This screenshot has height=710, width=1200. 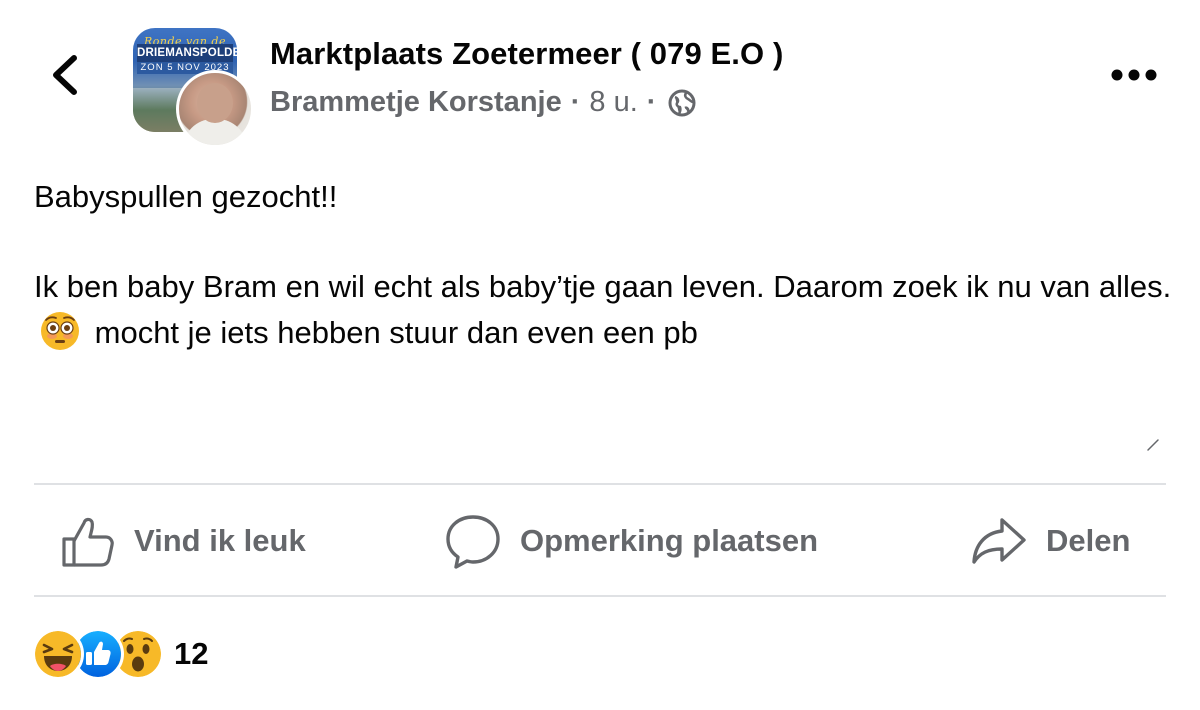 What do you see at coordinates (58, 654) in the screenshot?
I see `haha-reaction-icon` at bounding box center [58, 654].